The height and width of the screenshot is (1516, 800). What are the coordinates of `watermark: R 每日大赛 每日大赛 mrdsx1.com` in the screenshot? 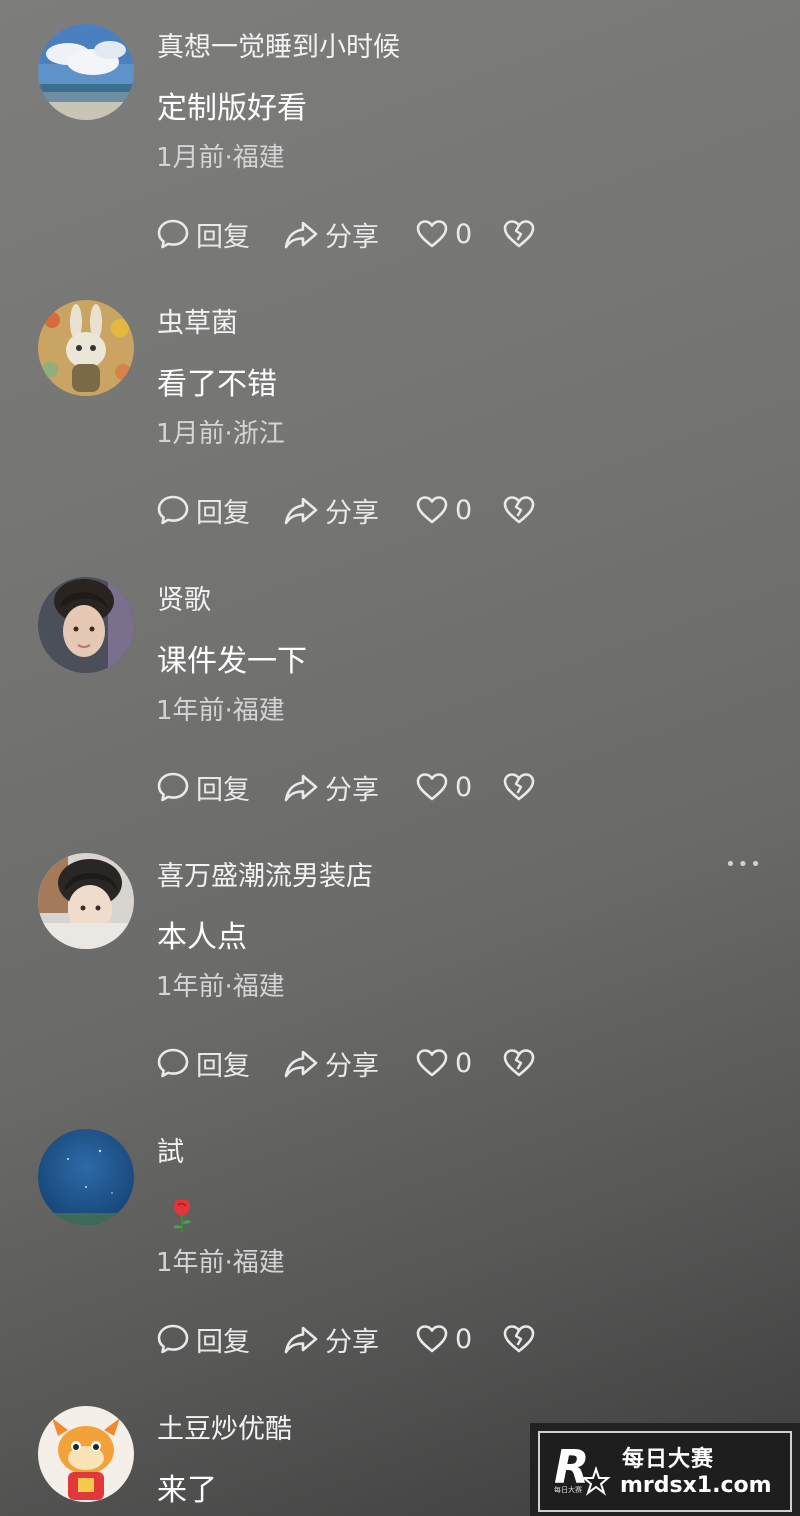 It's located at (665, 1469).